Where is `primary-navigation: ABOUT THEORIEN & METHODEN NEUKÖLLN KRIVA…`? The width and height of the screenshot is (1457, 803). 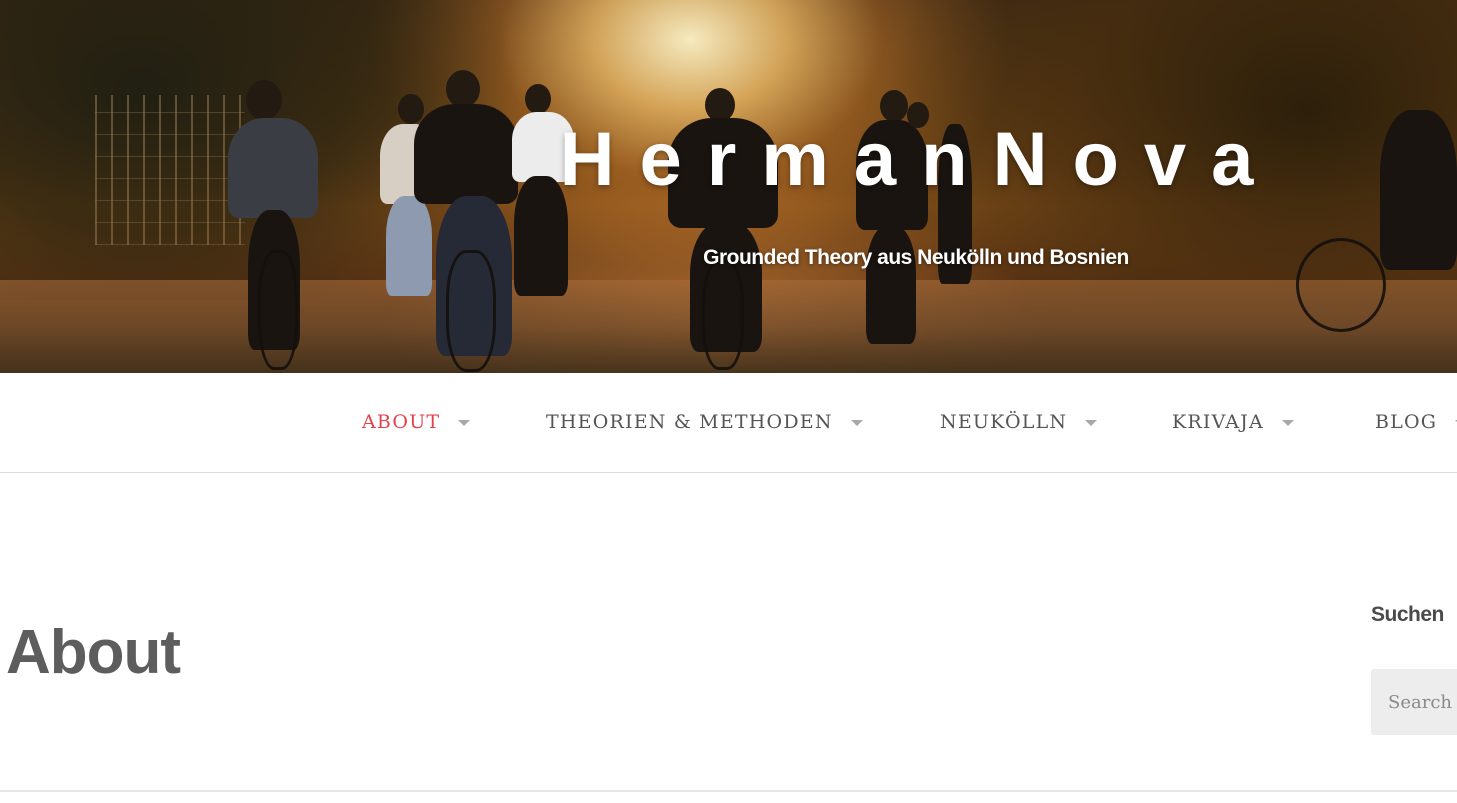 primary-navigation: ABOUT THEORIEN & METHODEN NEUKÖLLN KRIVA… is located at coordinates (728, 423).